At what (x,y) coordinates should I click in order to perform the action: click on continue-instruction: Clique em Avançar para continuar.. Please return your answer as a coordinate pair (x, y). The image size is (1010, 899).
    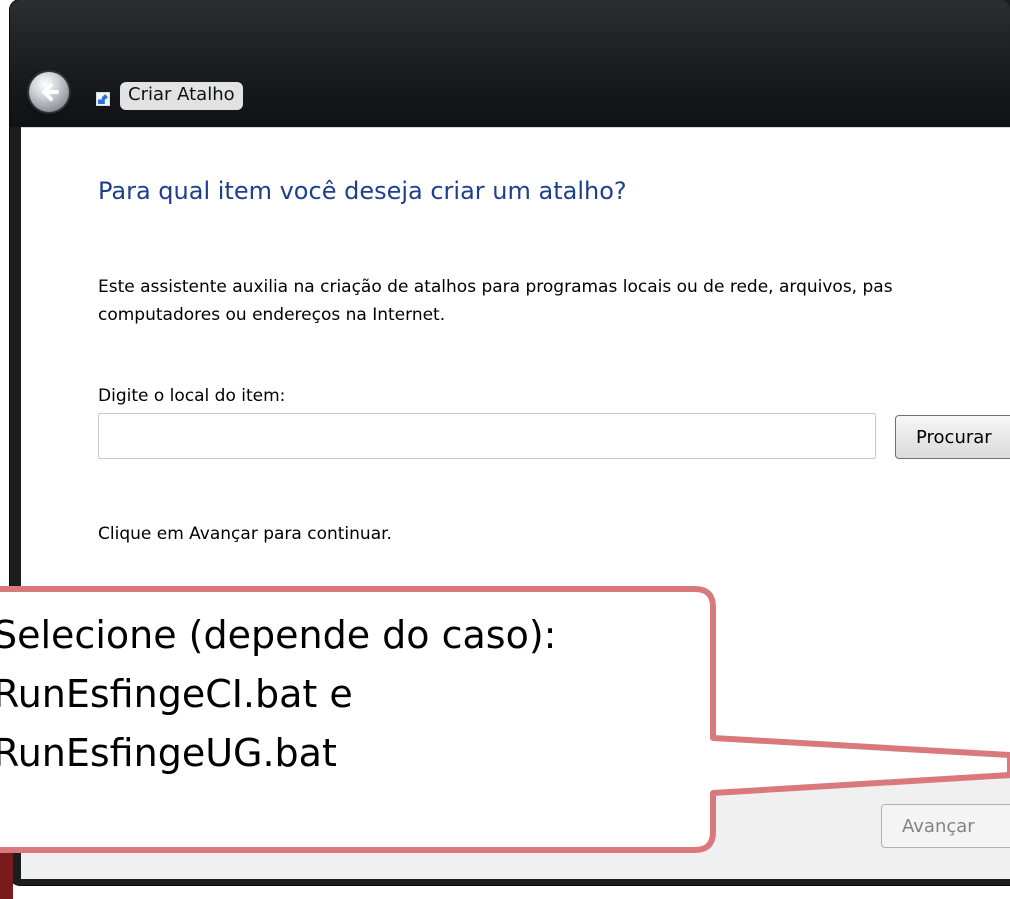
    Looking at the image, I should click on (245, 534).